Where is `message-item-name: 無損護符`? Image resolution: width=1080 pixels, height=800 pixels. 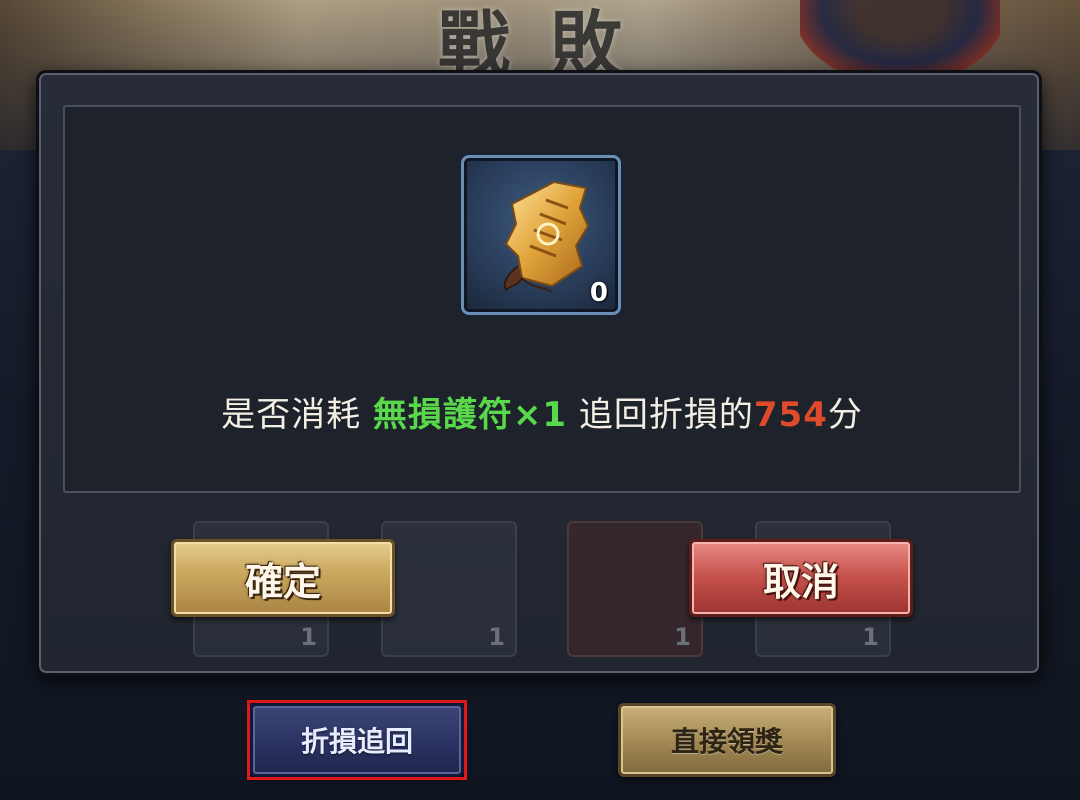 message-item-name: 無損護符 is located at coordinates (442, 415).